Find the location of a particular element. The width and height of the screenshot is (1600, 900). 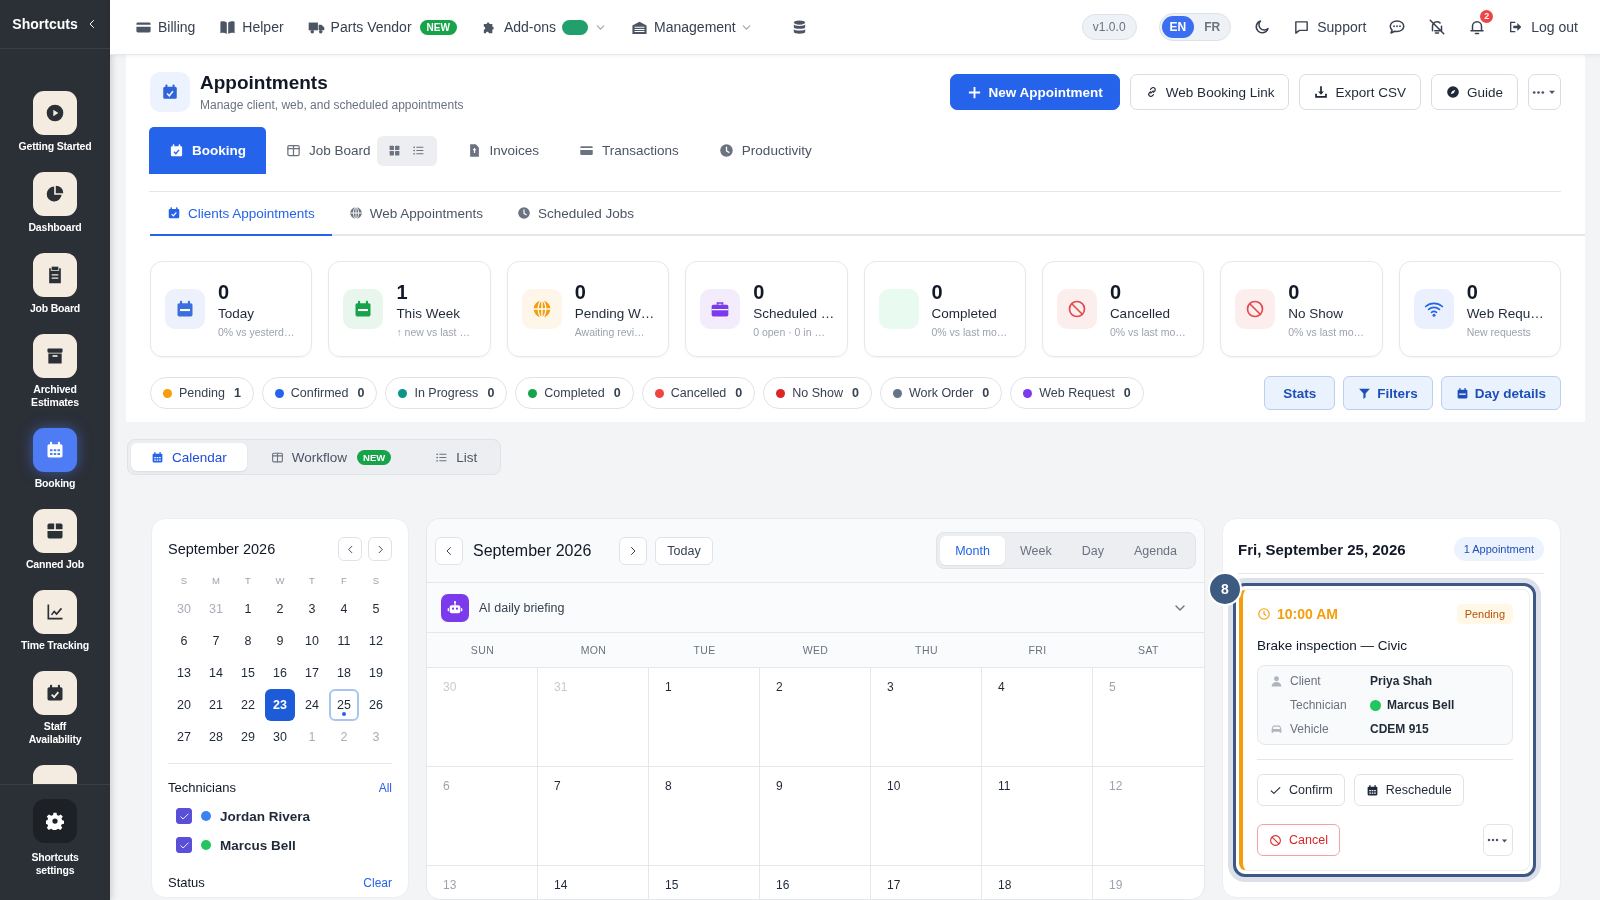

calendar-day: 15 is located at coordinates (248, 673).